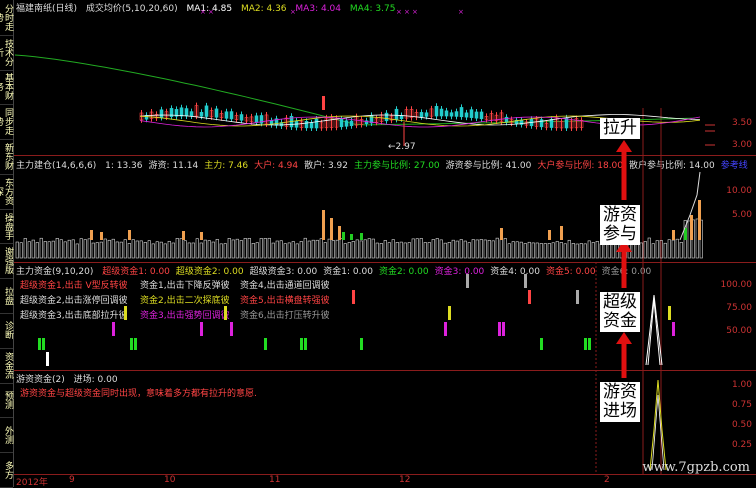 The image size is (756, 488). What do you see at coordinates (72, 480) in the screenshot?
I see `x-tick: 9` at bounding box center [72, 480].